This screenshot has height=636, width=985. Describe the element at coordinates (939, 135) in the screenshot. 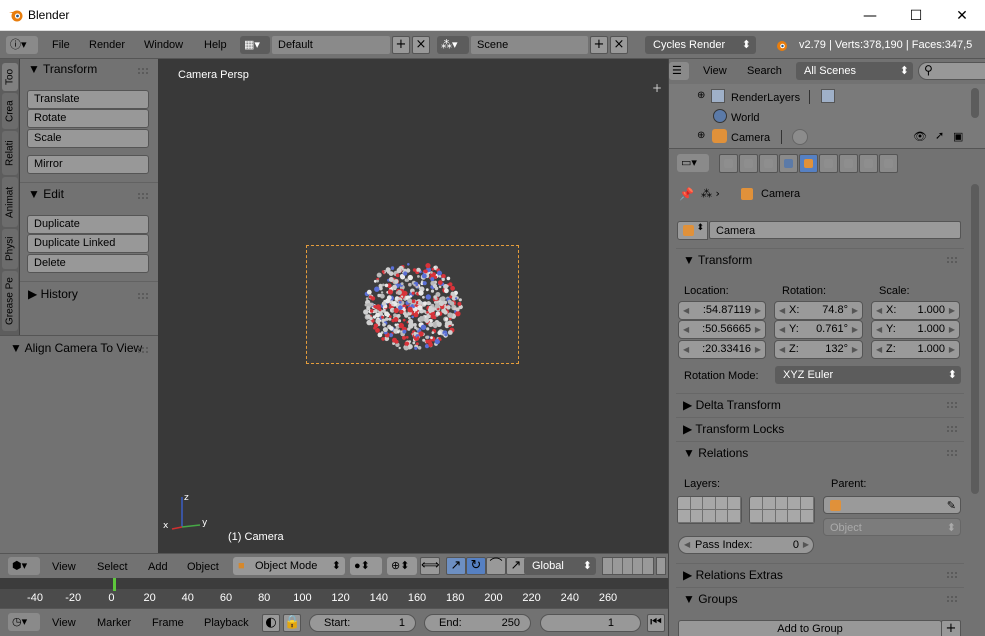

I see `selectability-cursor-icon: ➚` at that location.